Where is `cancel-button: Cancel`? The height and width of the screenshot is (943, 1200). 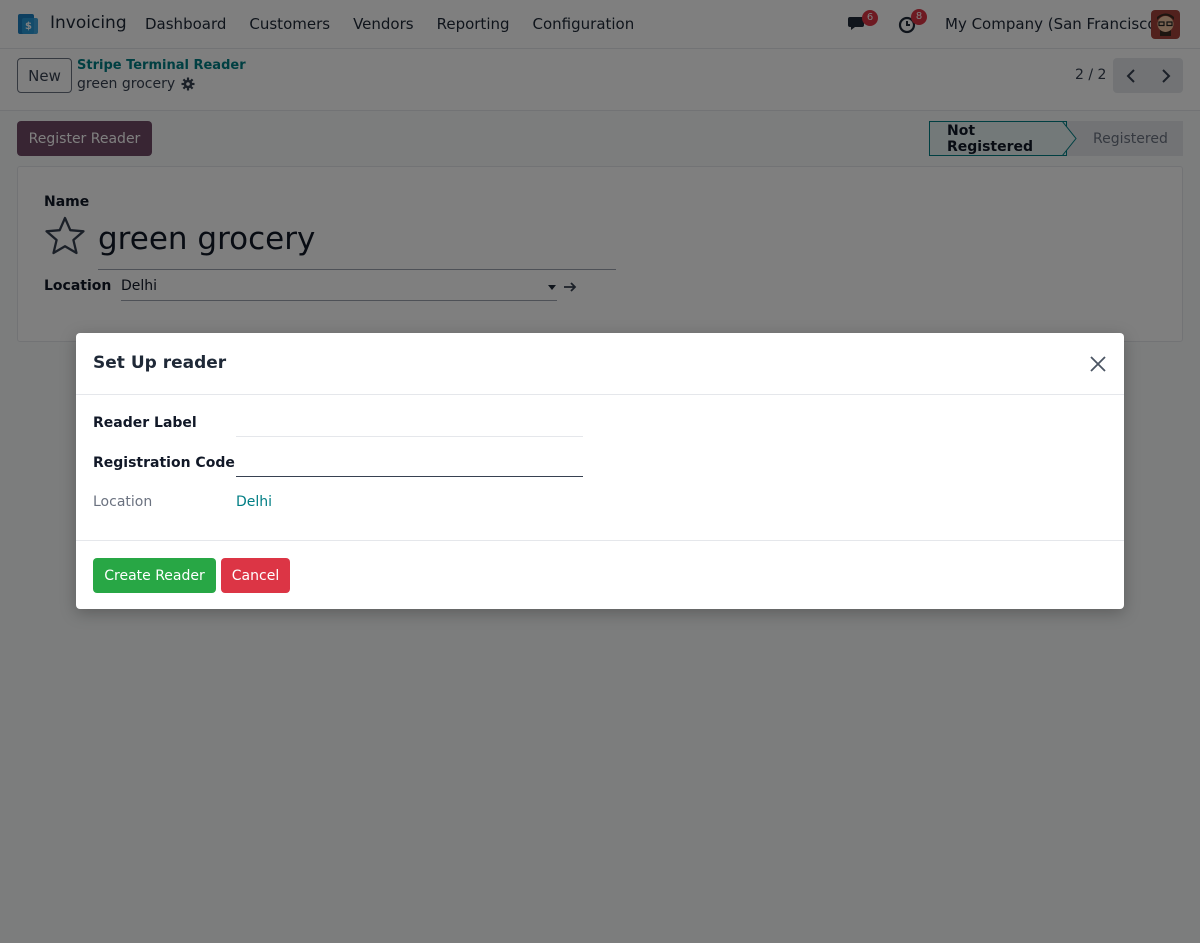
cancel-button: Cancel is located at coordinates (255, 575).